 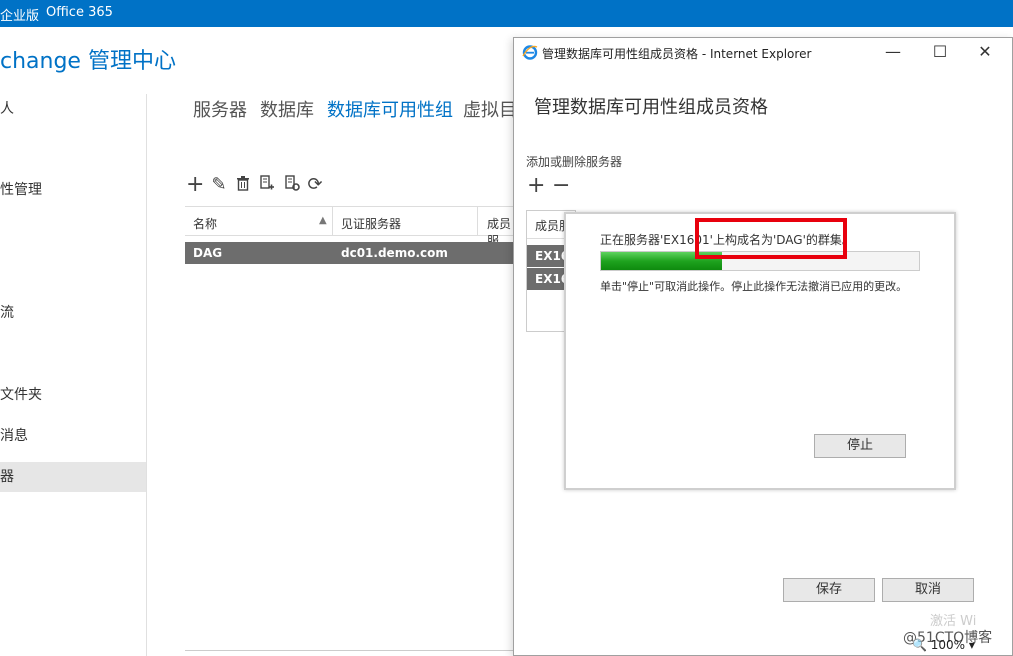 I want to click on tab-dag: 数据库可用性组, so click(x=390, y=109).